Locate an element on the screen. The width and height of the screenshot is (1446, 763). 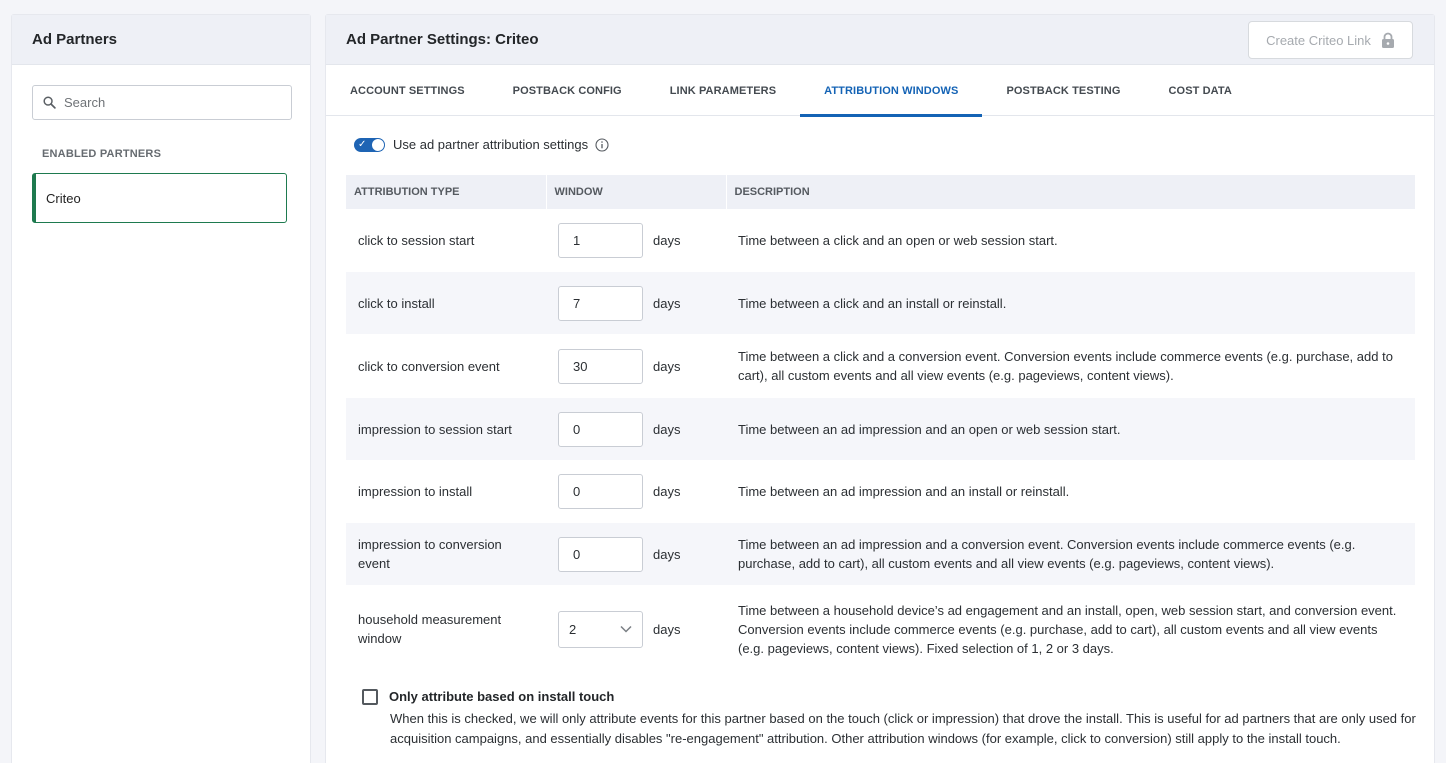
page-title: Ad Partner Settings: Criteo is located at coordinates (442, 39).